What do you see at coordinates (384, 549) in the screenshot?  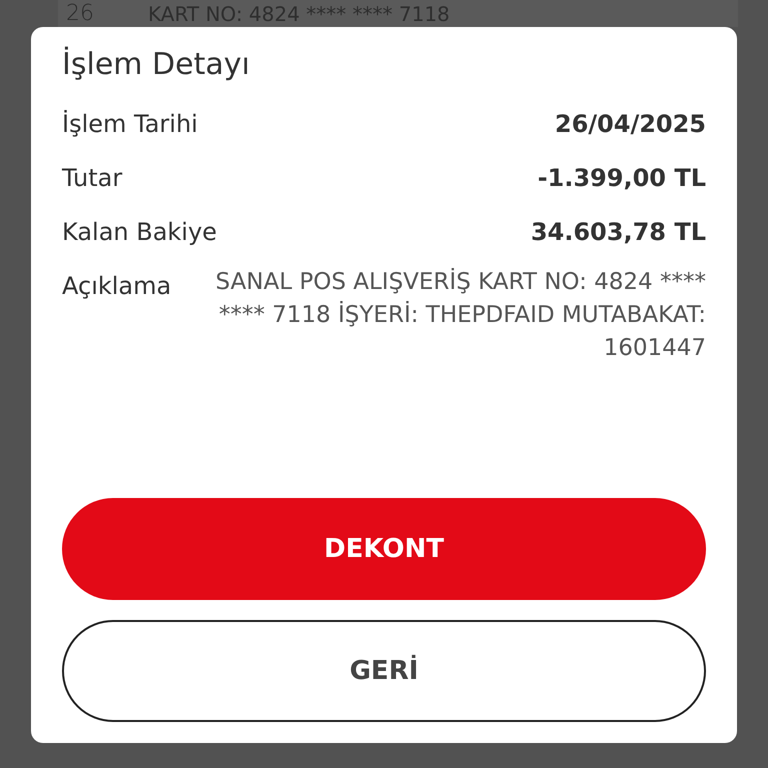 I see `receipt-button: DEKONT` at bounding box center [384, 549].